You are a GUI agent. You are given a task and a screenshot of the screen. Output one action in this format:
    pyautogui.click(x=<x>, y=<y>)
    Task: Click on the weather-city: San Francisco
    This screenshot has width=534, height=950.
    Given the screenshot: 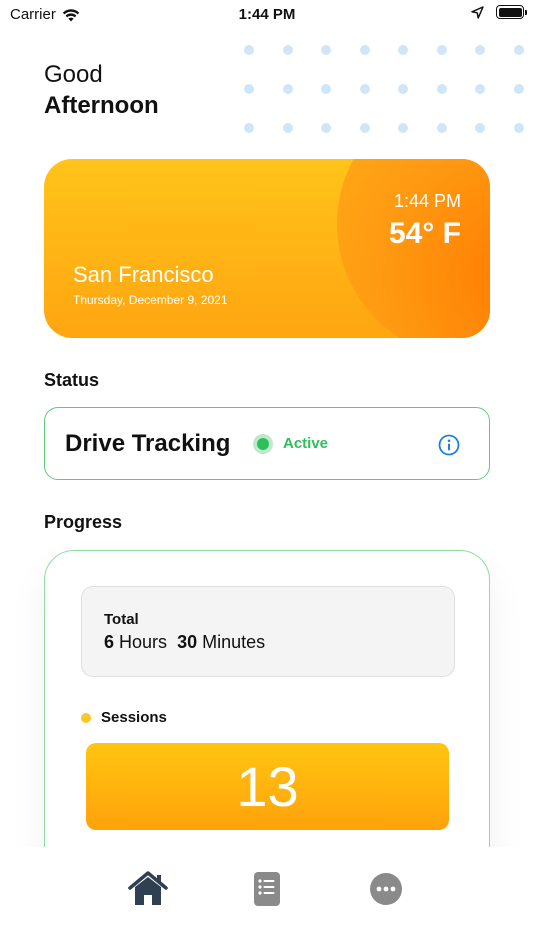 What is the action you would take?
    pyautogui.click(x=143, y=274)
    